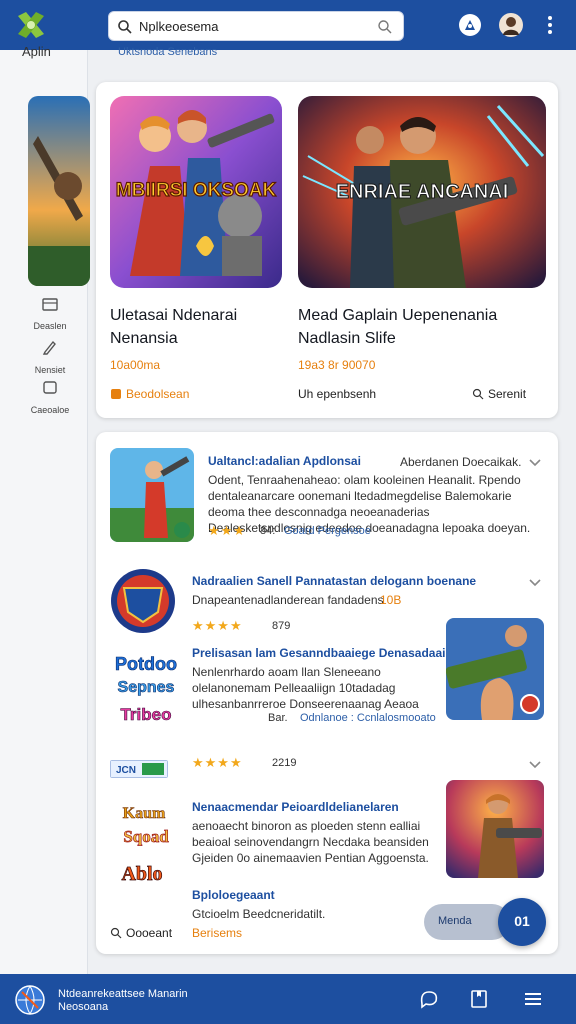  Describe the element at coordinates (31, 25) in the screenshot. I see `app-logo-icon` at that location.